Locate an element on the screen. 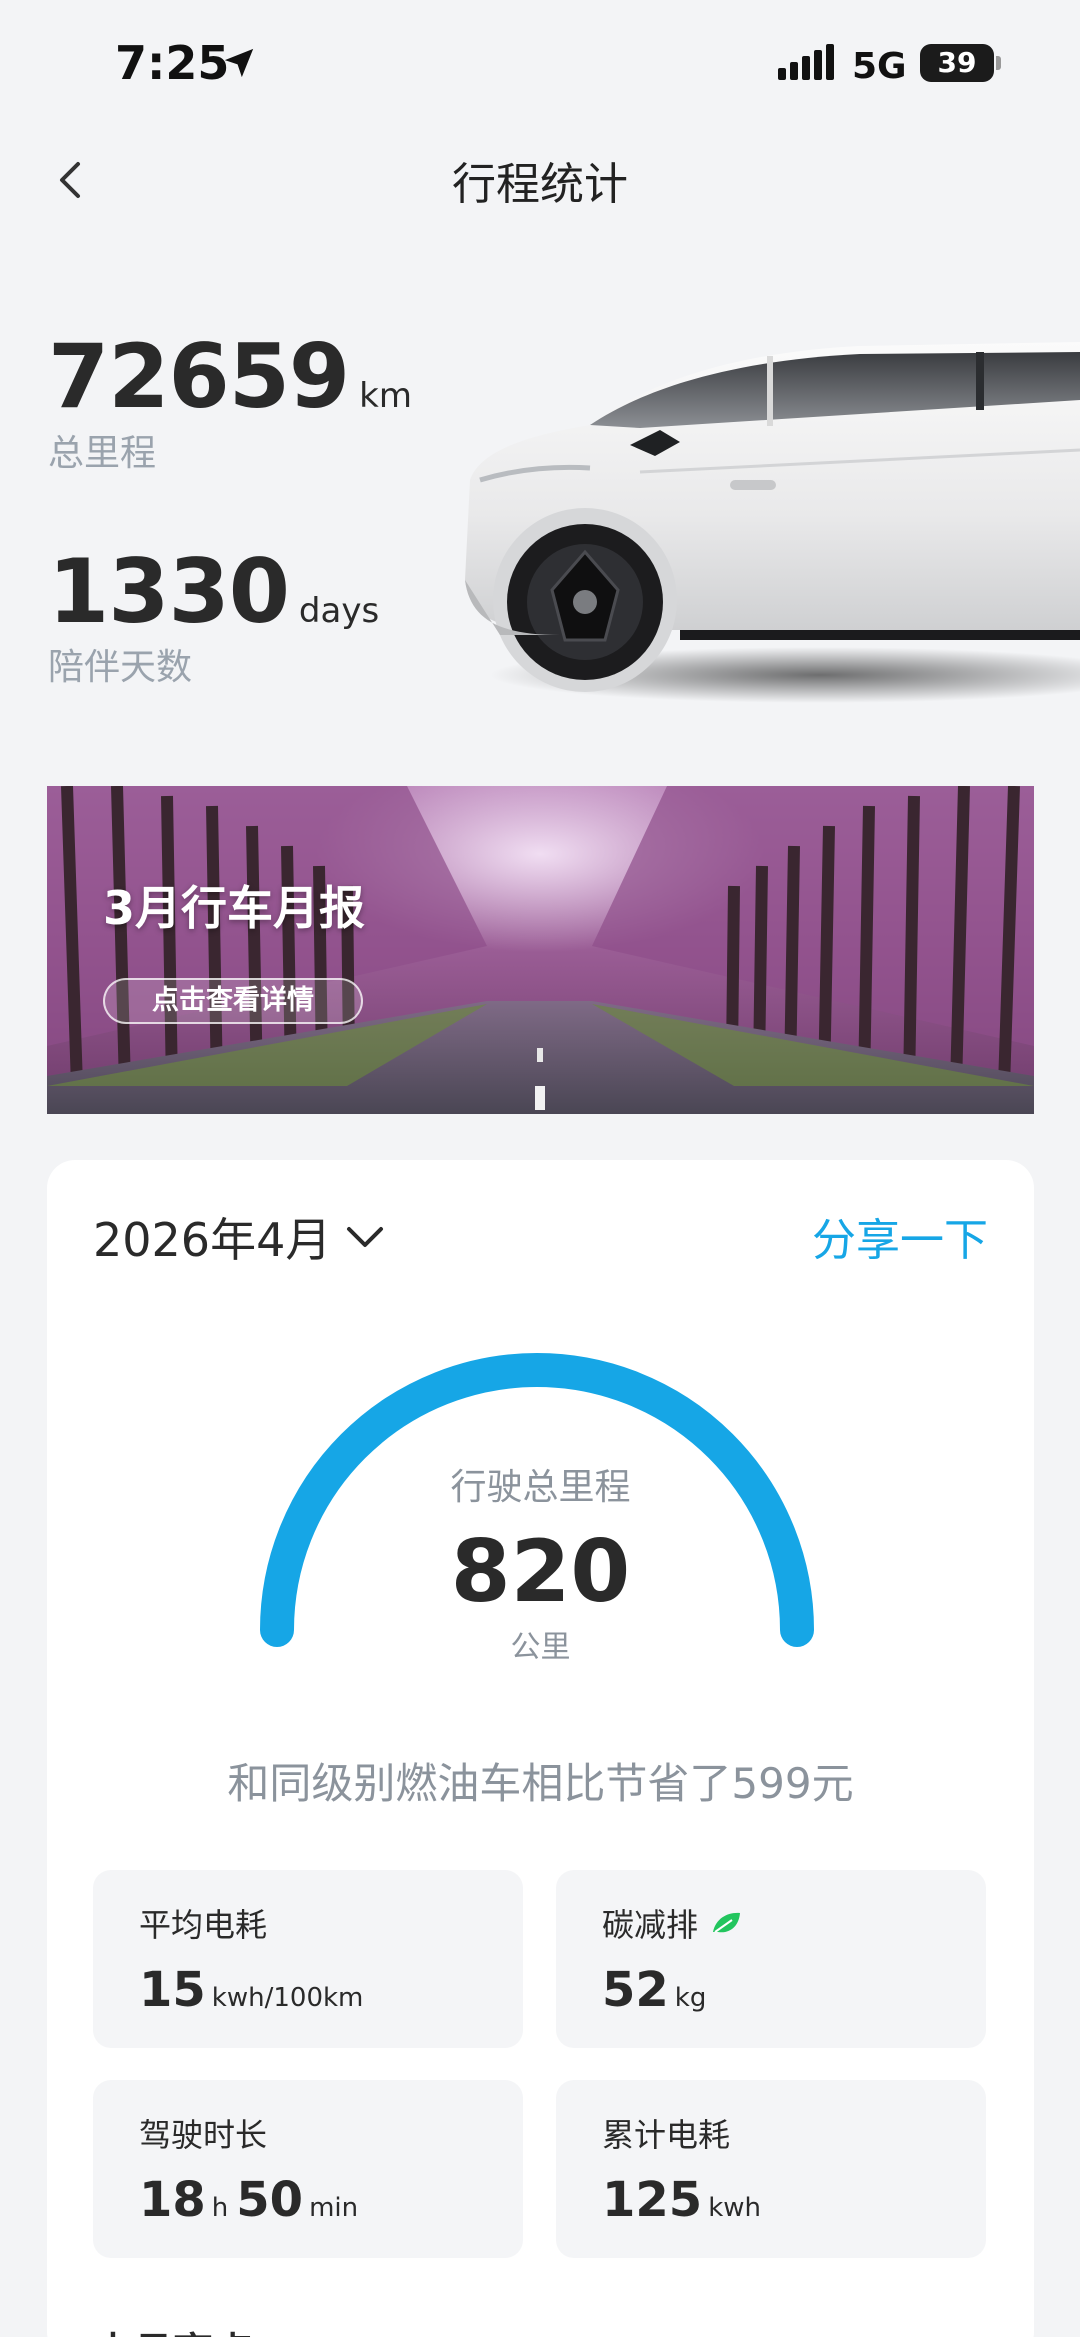 The width and height of the screenshot is (1080, 2337). metric-unit: kg is located at coordinates (690, 1998).